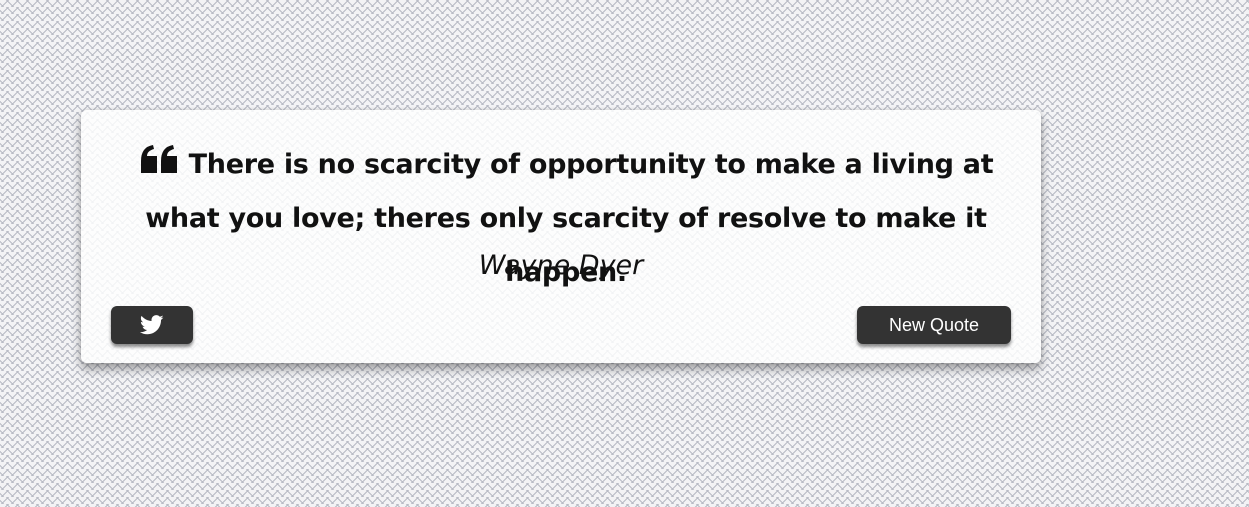 Image resolution: width=1249 pixels, height=507 pixels. I want to click on quote-left-icon, so click(158, 159).